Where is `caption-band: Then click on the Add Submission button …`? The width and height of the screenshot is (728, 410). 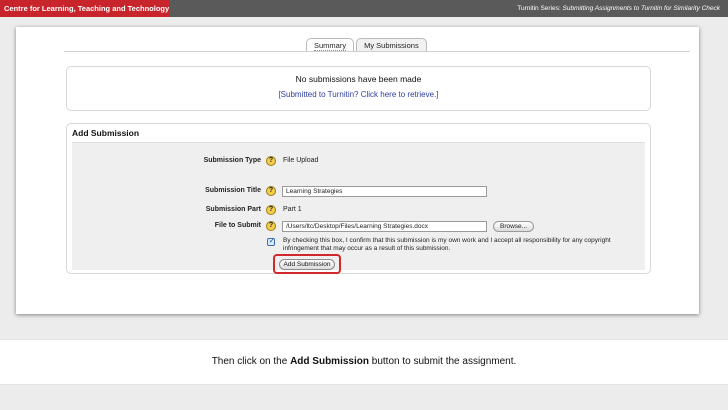 caption-band: Then click on the Add Submission button … is located at coordinates (364, 362).